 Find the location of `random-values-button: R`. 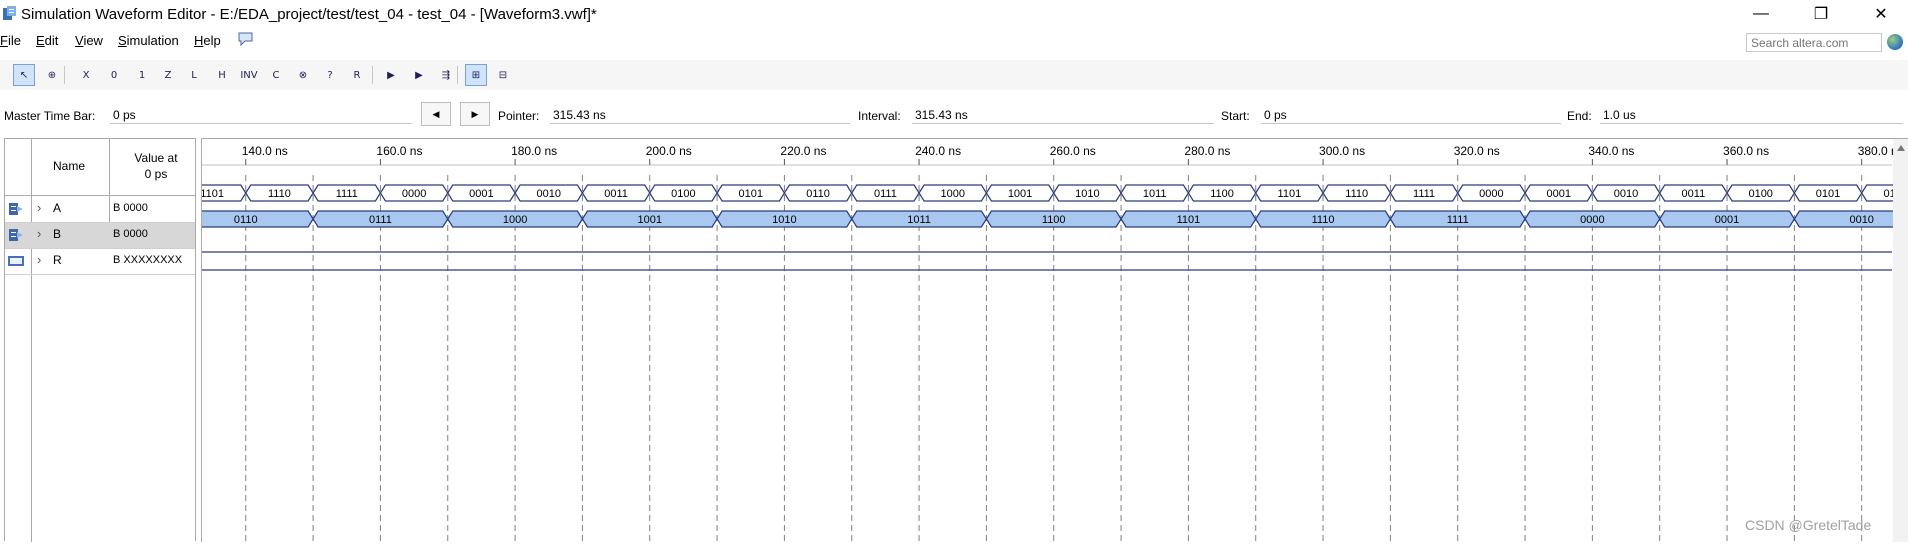

random-values-button: R is located at coordinates (357, 75).